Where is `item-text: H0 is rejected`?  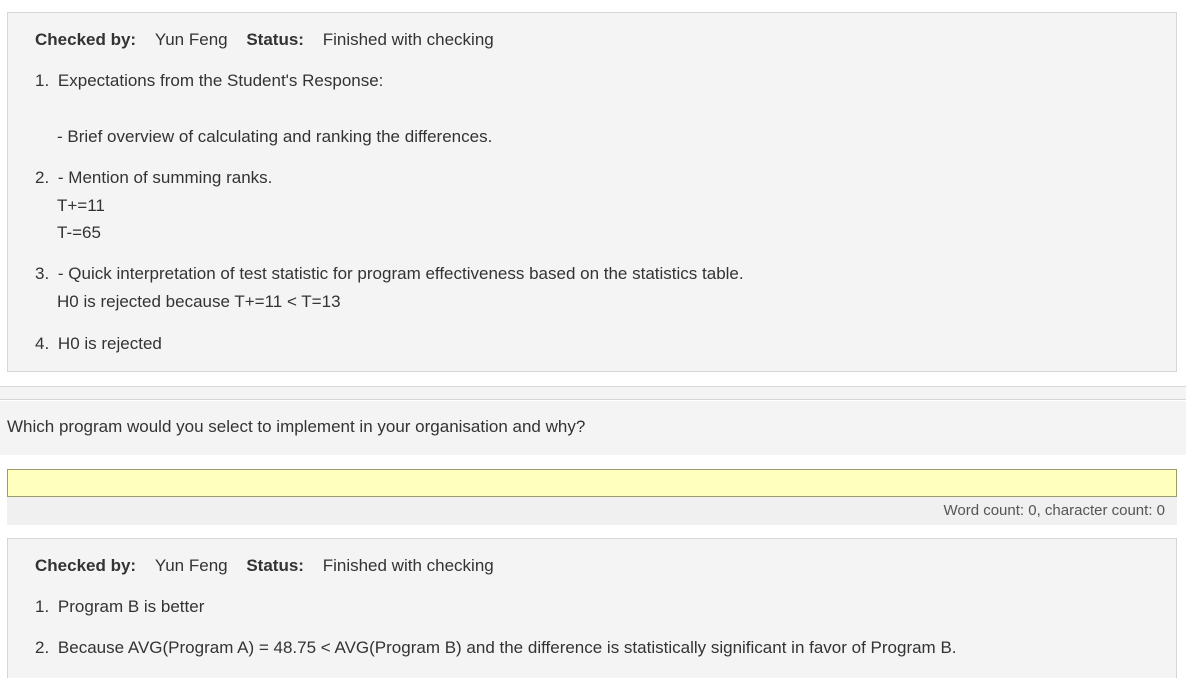 item-text: H0 is rejected is located at coordinates (109, 343).